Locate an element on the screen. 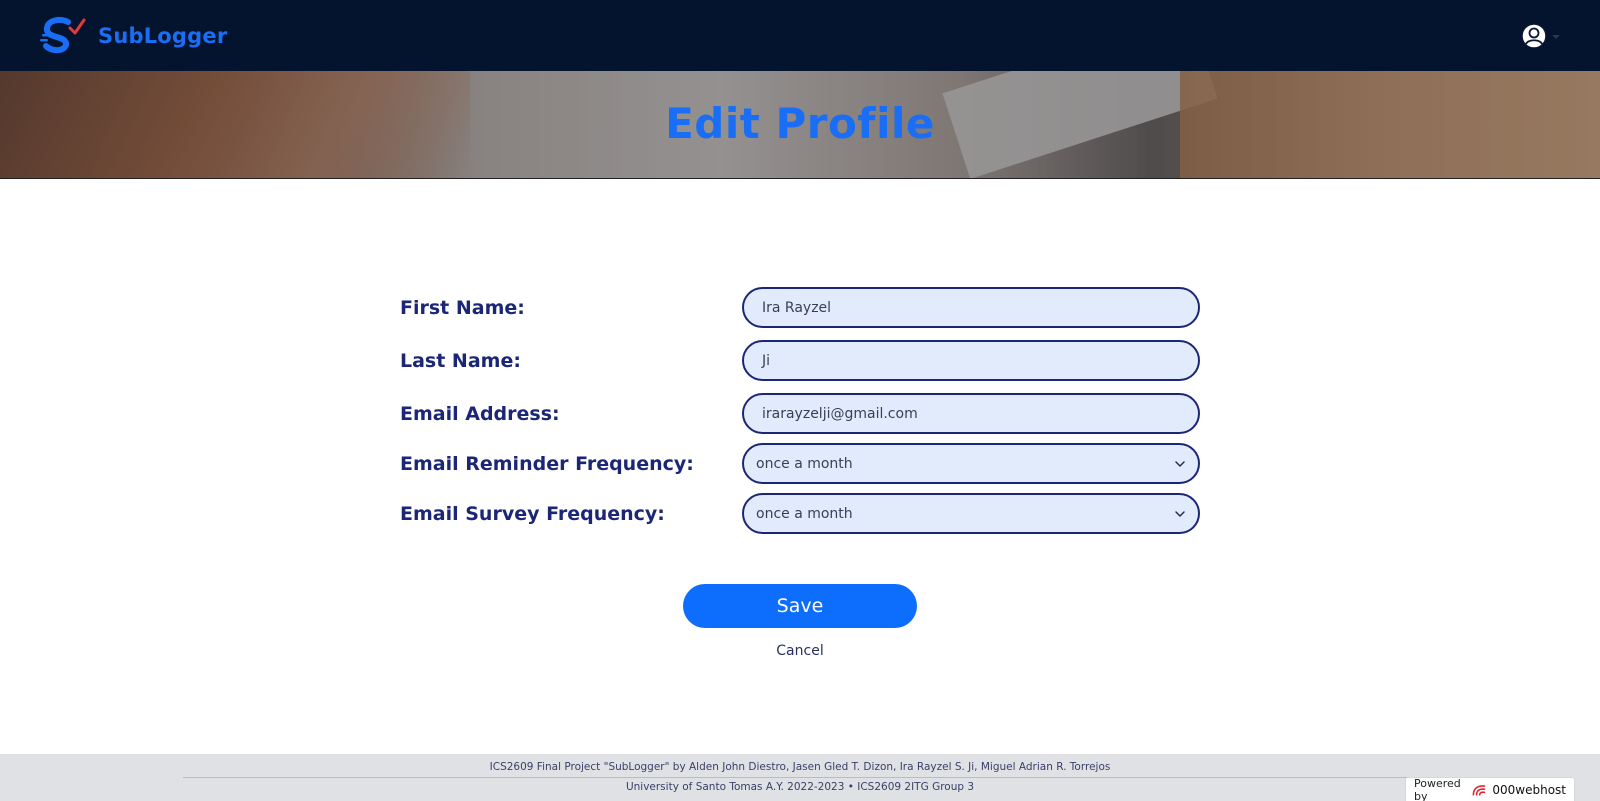  reminder-frequency-select: once a month is located at coordinates (971, 463).